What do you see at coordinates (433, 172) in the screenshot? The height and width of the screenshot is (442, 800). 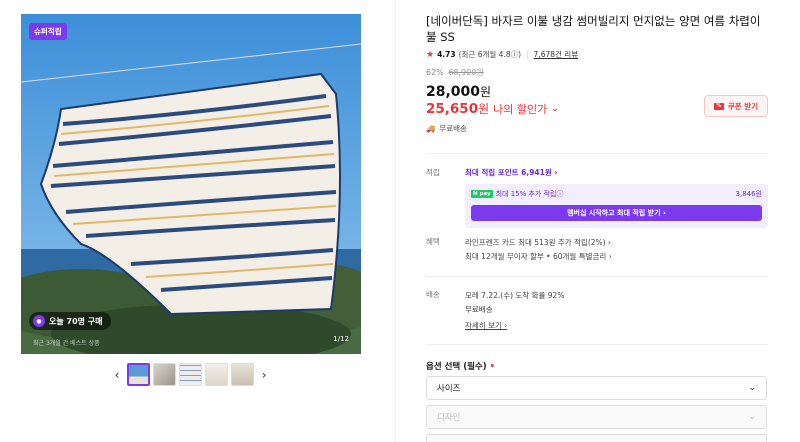 I see `points-label: 적립` at bounding box center [433, 172].